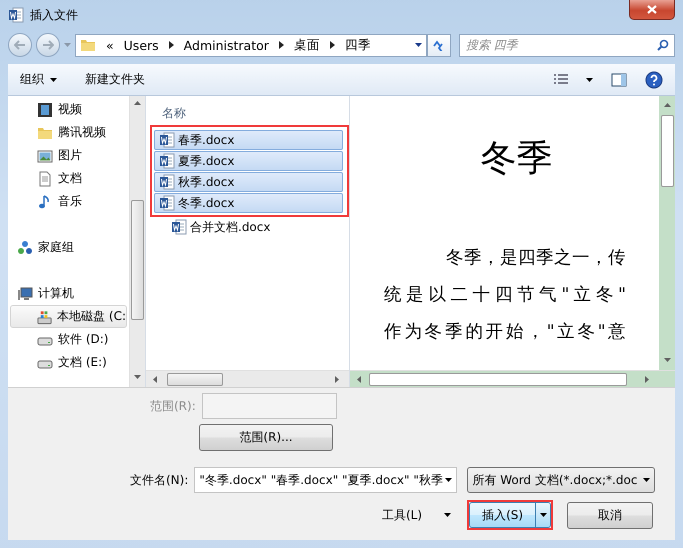 Image resolution: width=683 pixels, height=548 pixels. Describe the element at coordinates (567, 45) in the screenshot. I see `search-field: 搜索 四季` at that location.